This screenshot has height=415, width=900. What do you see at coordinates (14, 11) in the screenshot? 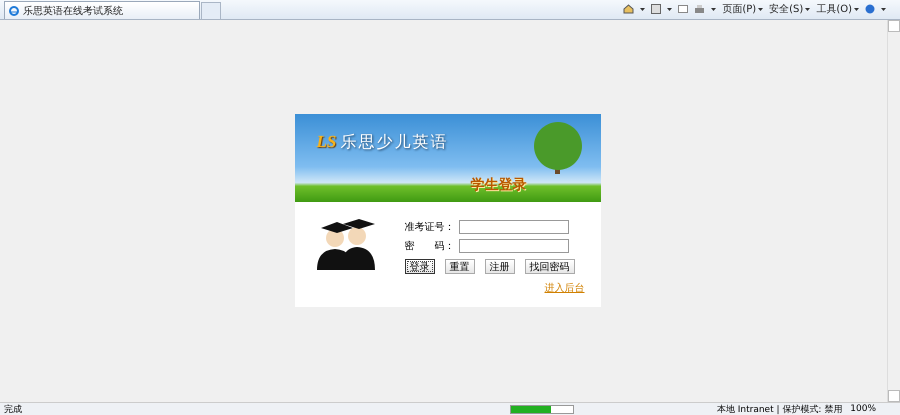
I see `browser-logo-icon` at bounding box center [14, 11].